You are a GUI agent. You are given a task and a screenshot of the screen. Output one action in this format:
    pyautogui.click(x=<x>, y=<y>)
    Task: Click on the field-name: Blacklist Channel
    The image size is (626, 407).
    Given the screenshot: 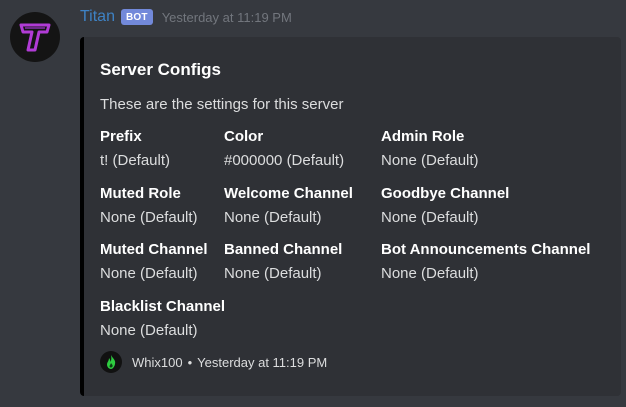 What is the action you would take?
    pyautogui.click(x=163, y=306)
    